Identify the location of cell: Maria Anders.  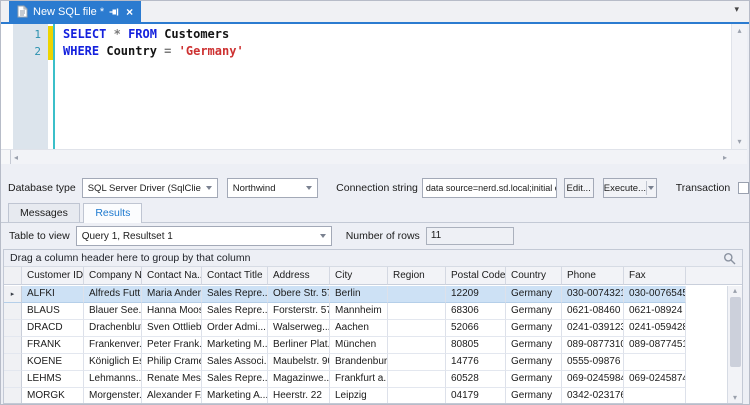
(172, 294).